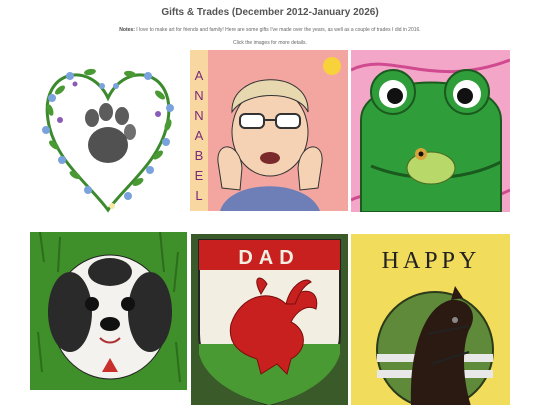 This screenshot has height=405, width=540. Describe the element at coordinates (431, 261) in the screenshot. I see `svg-text: HAPPY` at that location.